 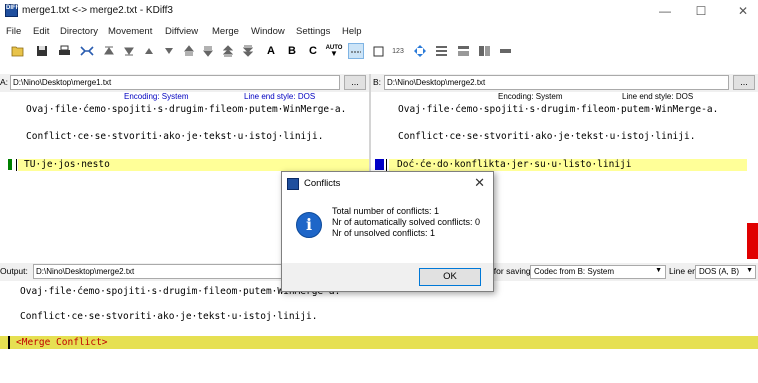 I want to click on next-conflict-icon, so click(x=208, y=51).